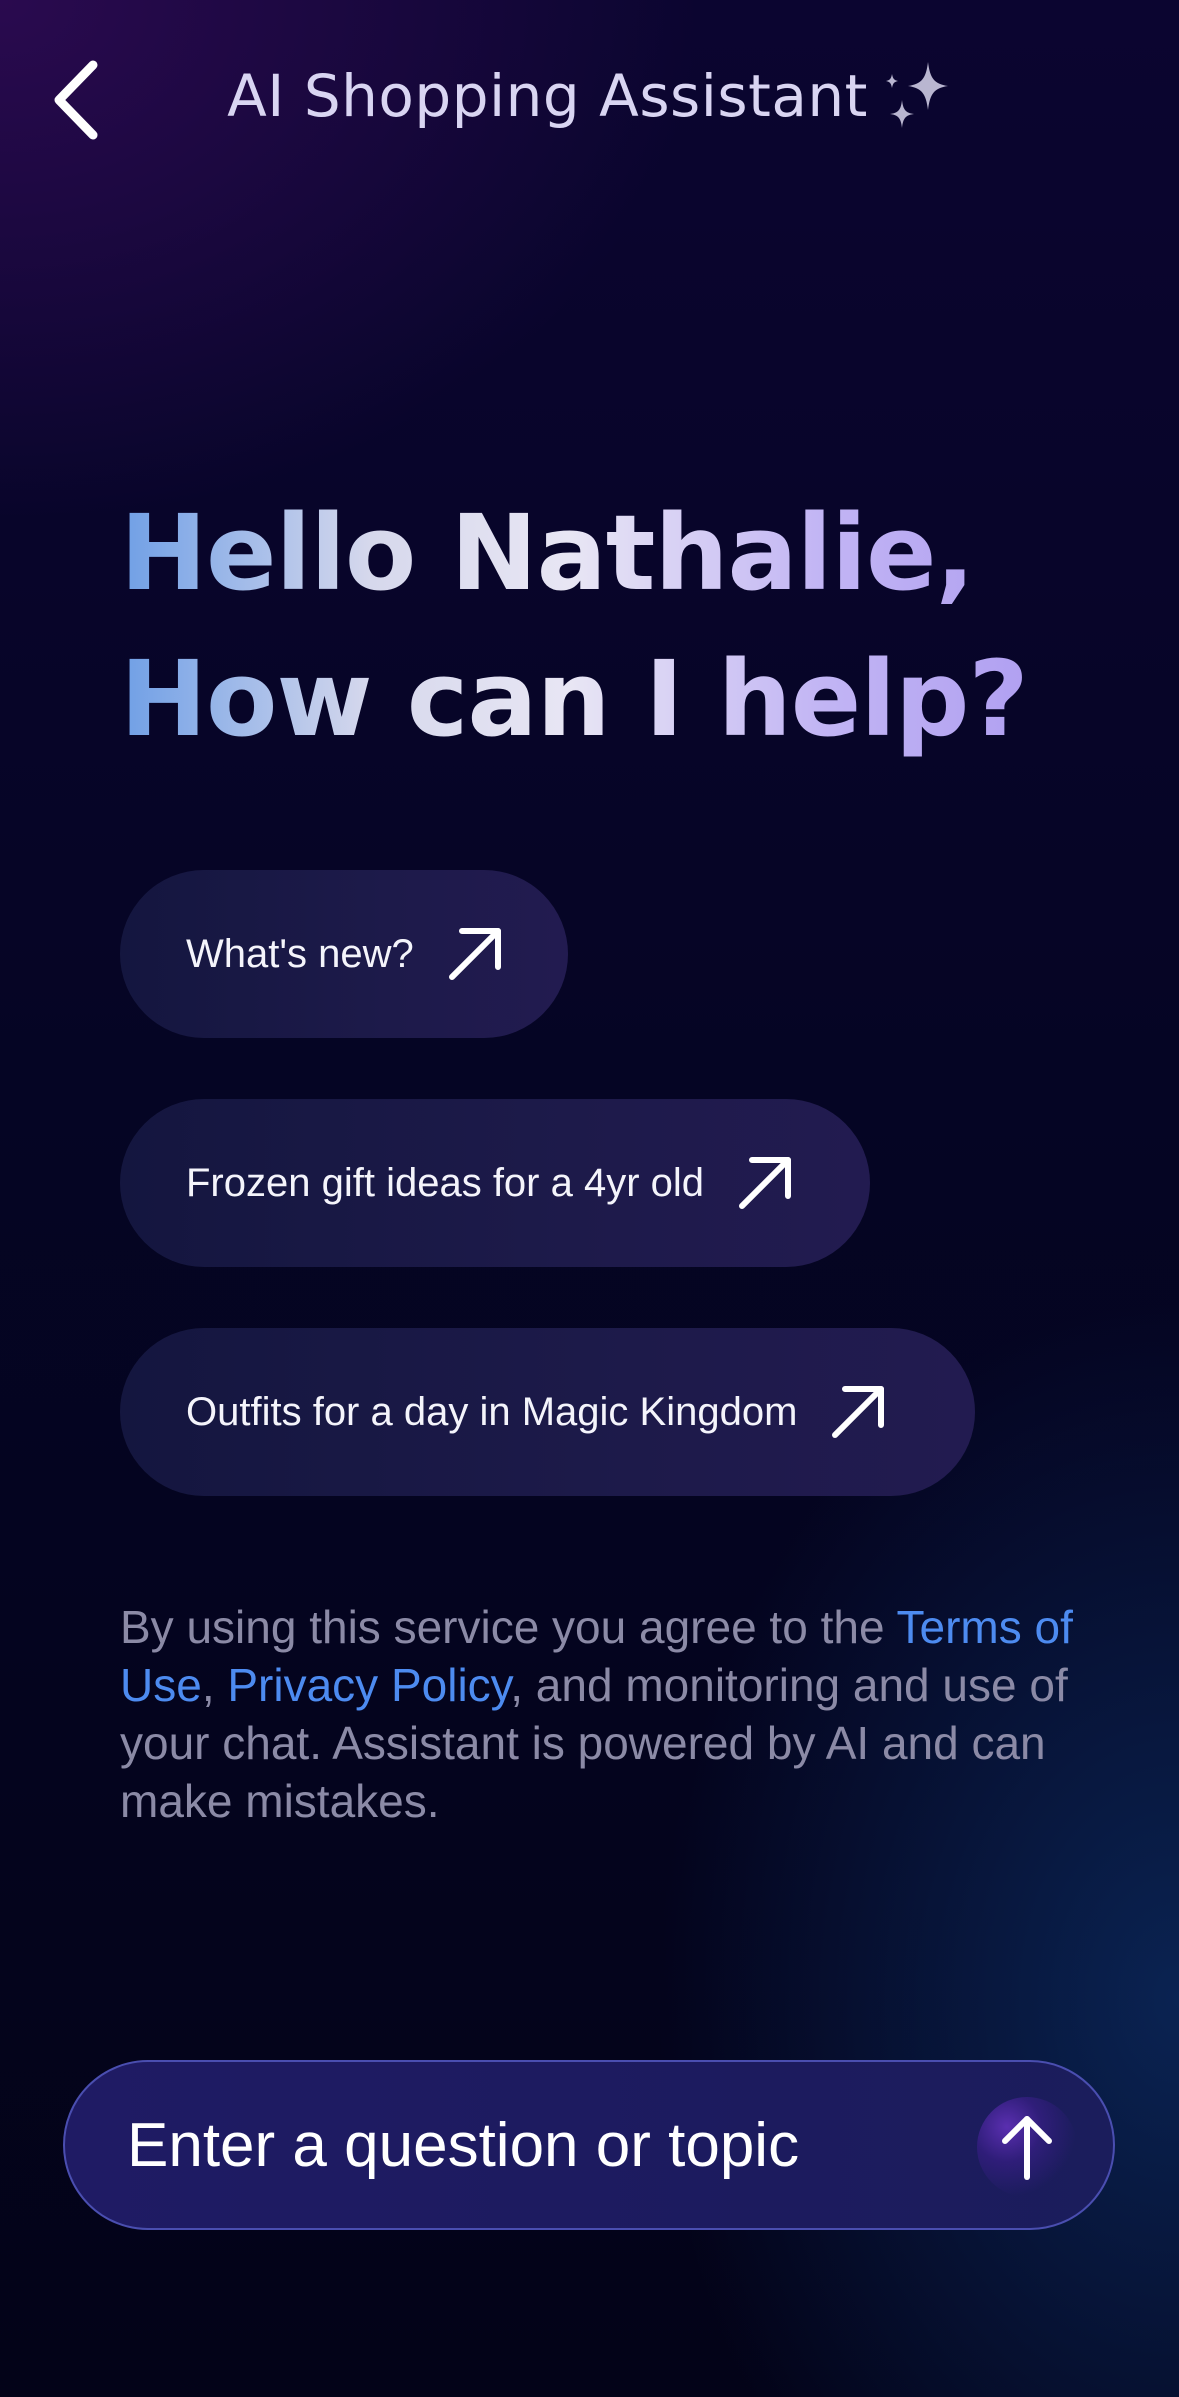 This screenshot has width=1179, height=2397. I want to click on send-button, so click(1027, 2147).